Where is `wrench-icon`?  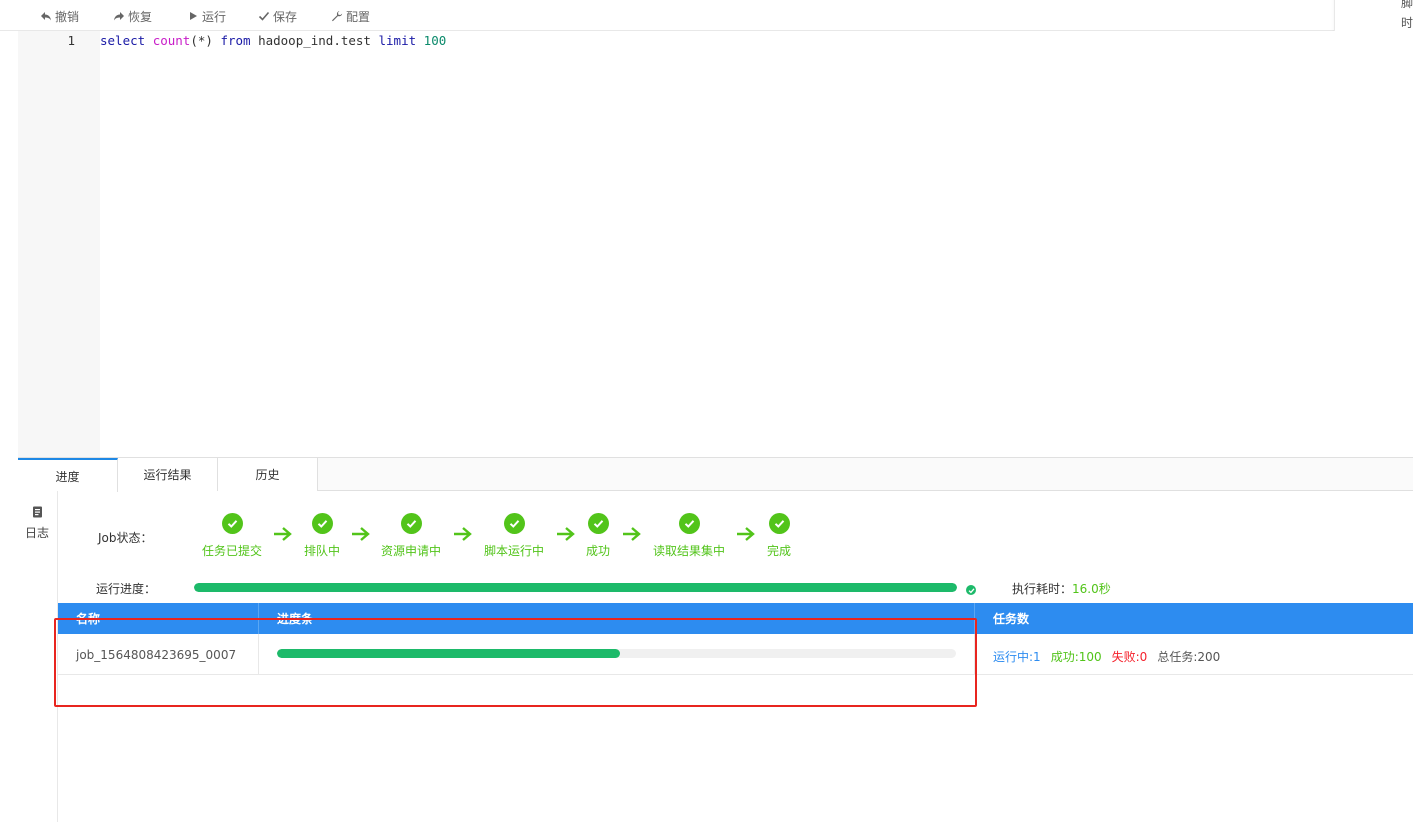 wrench-icon is located at coordinates (337, 16).